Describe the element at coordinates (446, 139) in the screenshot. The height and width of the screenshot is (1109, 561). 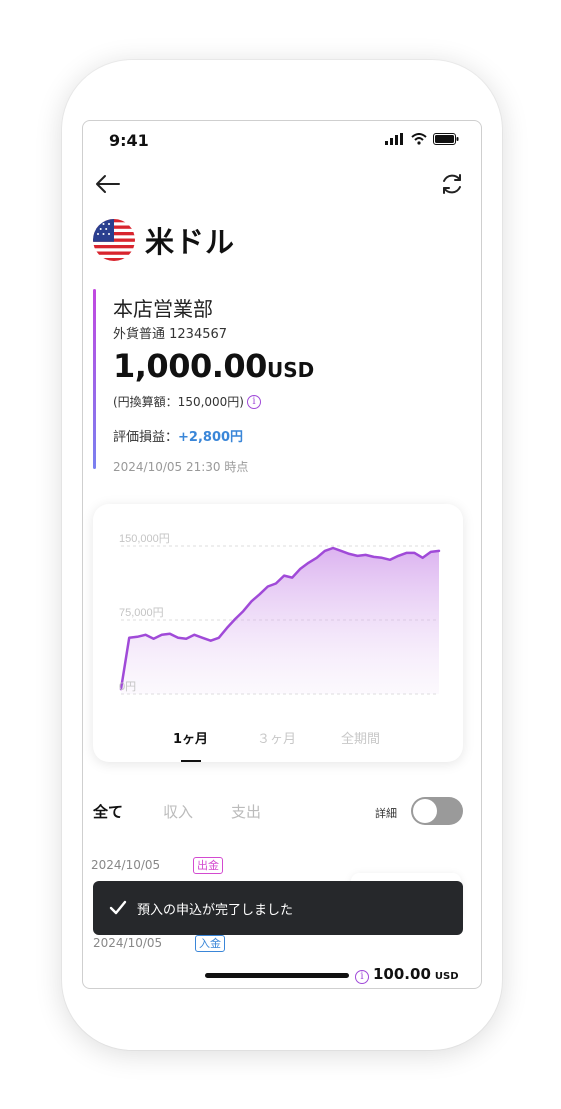
I see `battery-icon` at that location.